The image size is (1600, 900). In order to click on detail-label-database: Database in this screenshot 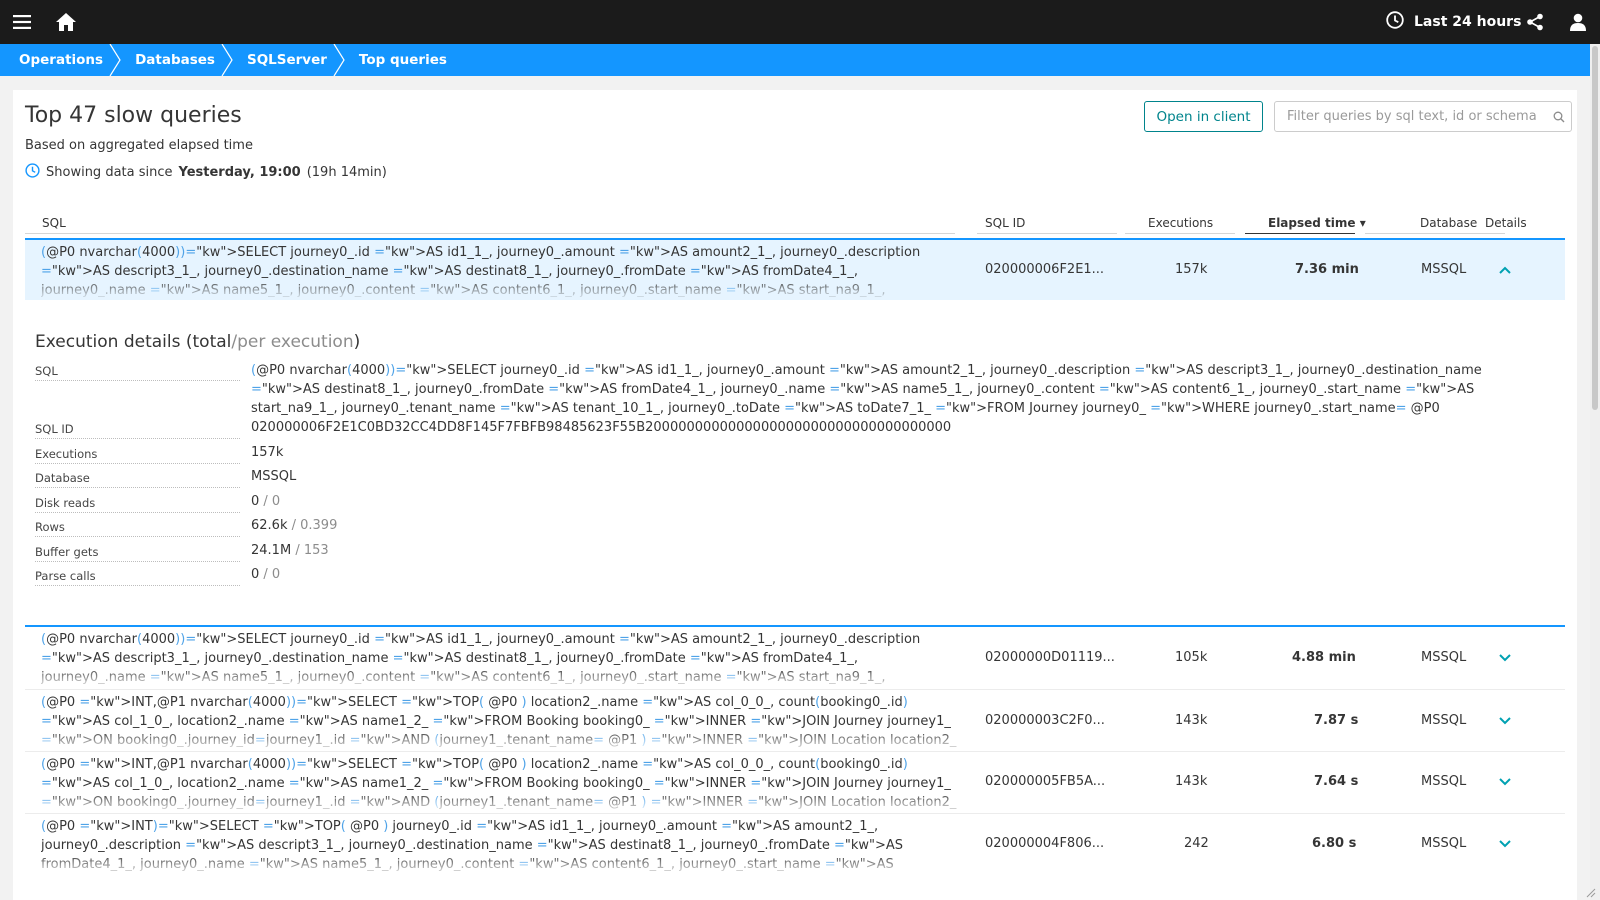, I will do `click(137, 479)`.